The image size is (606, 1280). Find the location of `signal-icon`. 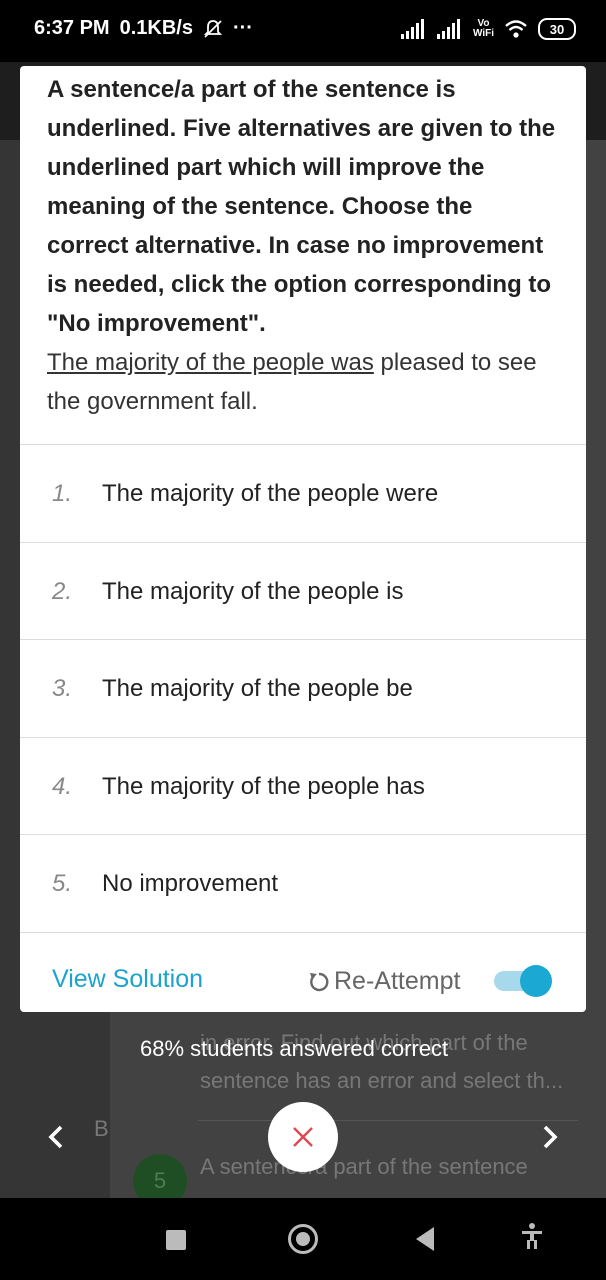

signal-icon is located at coordinates (412, 29).